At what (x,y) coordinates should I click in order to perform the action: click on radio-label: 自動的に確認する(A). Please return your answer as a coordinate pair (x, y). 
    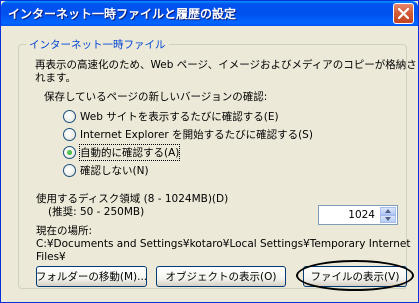
    Looking at the image, I should click on (129, 152).